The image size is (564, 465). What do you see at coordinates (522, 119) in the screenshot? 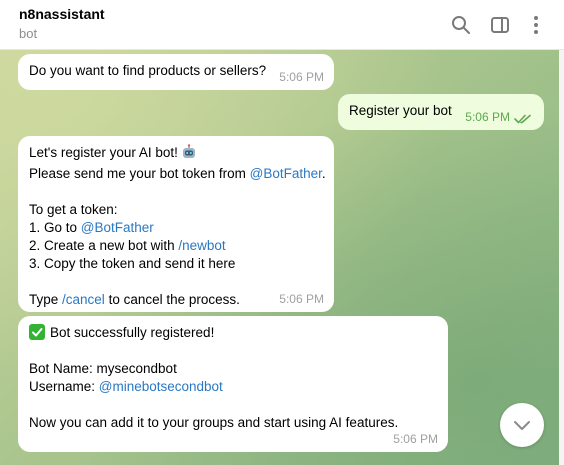
I see `double-check-icon` at bounding box center [522, 119].